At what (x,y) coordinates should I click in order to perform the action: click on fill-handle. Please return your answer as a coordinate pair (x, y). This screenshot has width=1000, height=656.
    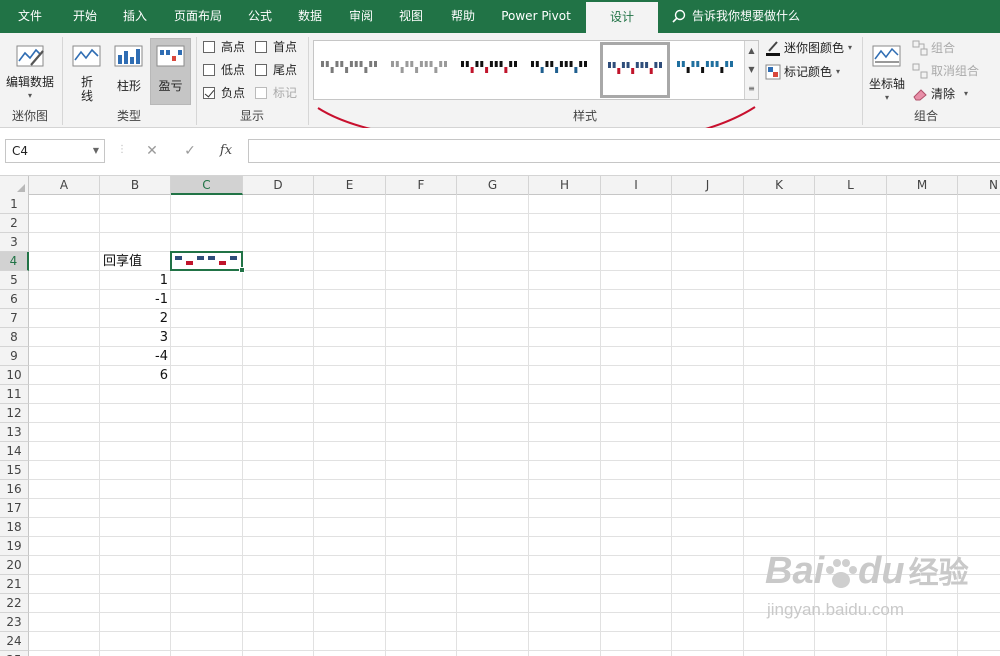
    Looking at the image, I should click on (242, 270).